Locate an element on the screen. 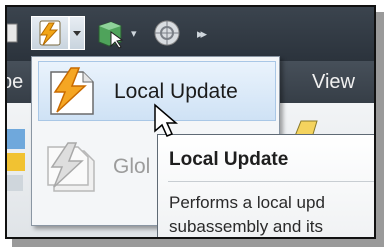 The width and height of the screenshot is (385, 252). tooltip-description: Performs a local upd subassembly and its is located at coordinates (247, 214).